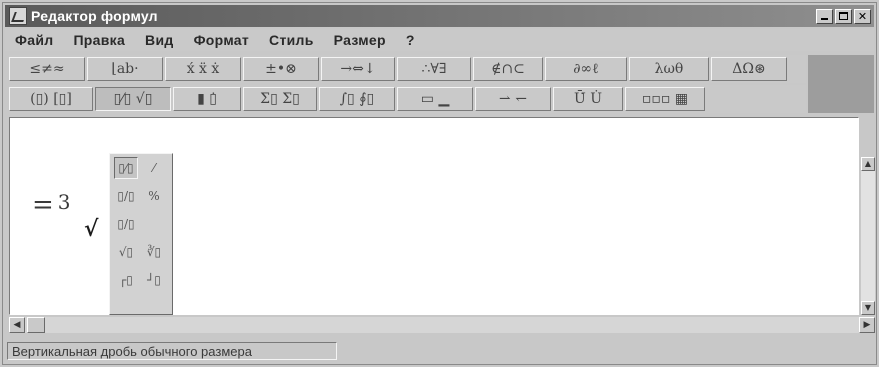 The width and height of the screenshot is (879, 367). I want to click on menu-format: Формат, so click(221, 40).